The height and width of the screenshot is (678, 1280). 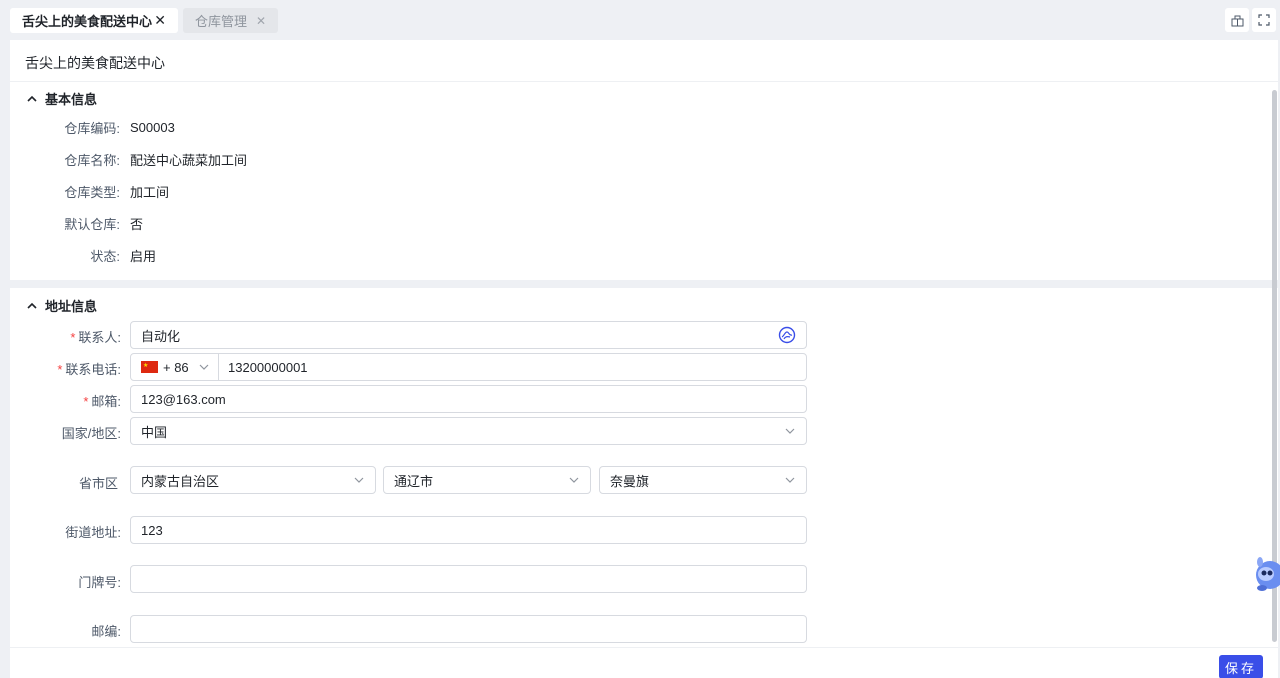 What do you see at coordinates (640, 20) in the screenshot?
I see `tab-bar: 舌尖上的美食配送中心 ✕ 仓库管理 ✕` at bounding box center [640, 20].